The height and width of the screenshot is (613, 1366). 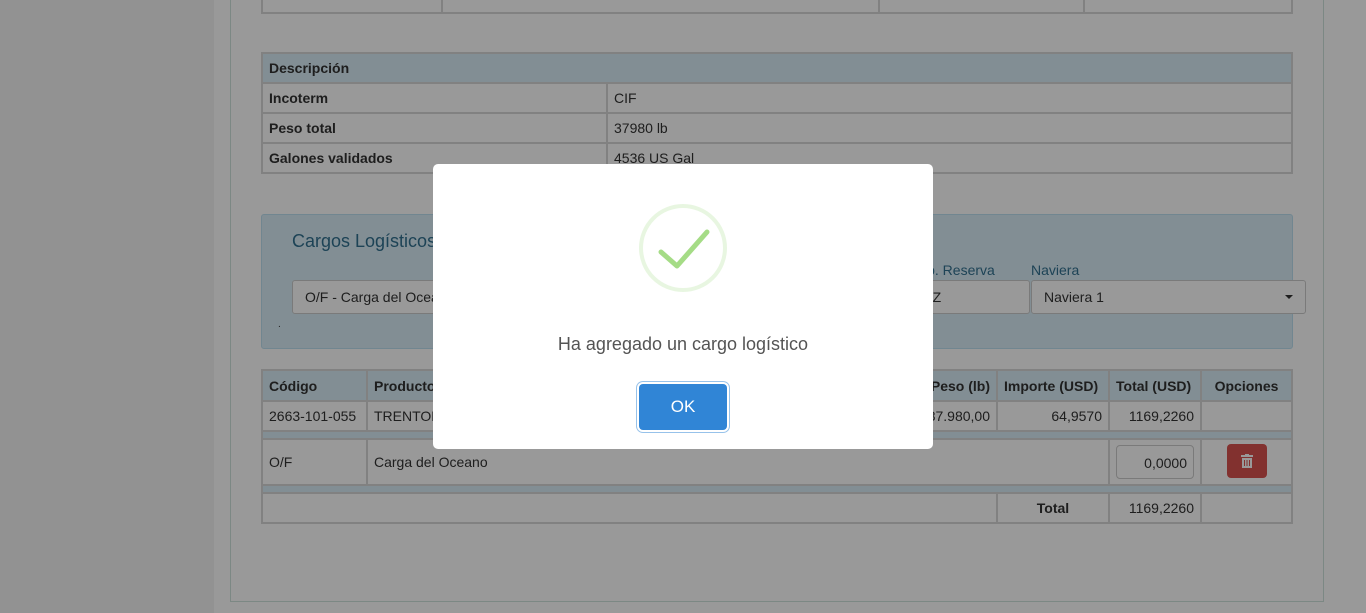 What do you see at coordinates (683, 344) in the screenshot?
I see `modal-message: Ha agregado un cargo logístico` at bounding box center [683, 344].